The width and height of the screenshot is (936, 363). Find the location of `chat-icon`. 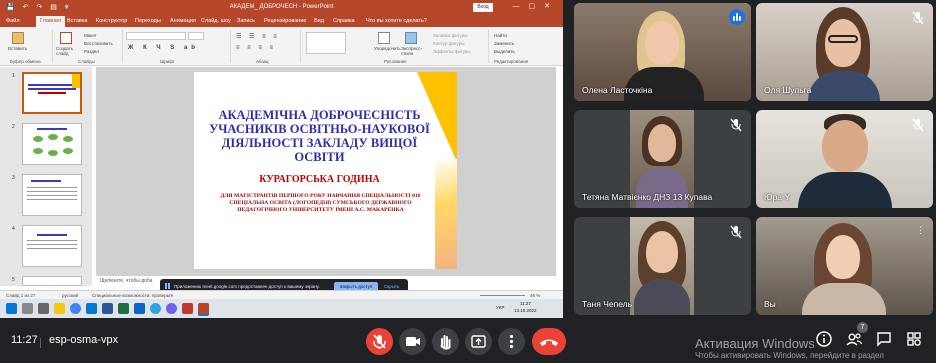

chat-icon is located at coordinates (884, 339).